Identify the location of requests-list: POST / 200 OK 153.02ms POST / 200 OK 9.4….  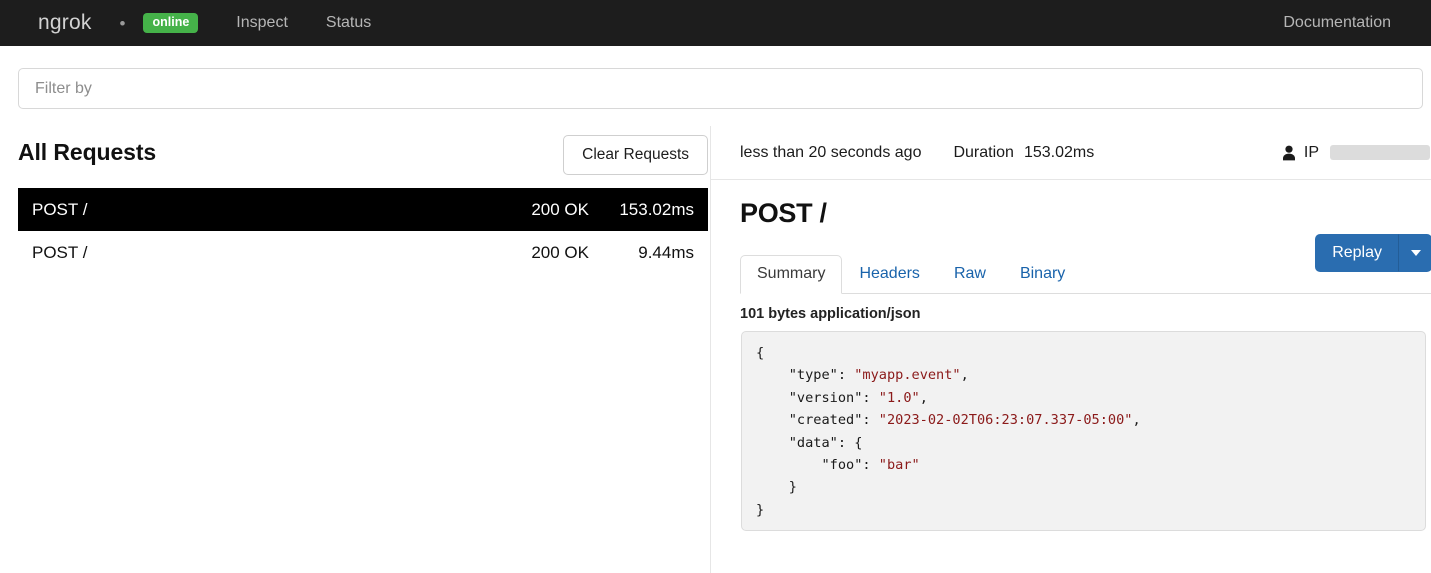
(354, 231).